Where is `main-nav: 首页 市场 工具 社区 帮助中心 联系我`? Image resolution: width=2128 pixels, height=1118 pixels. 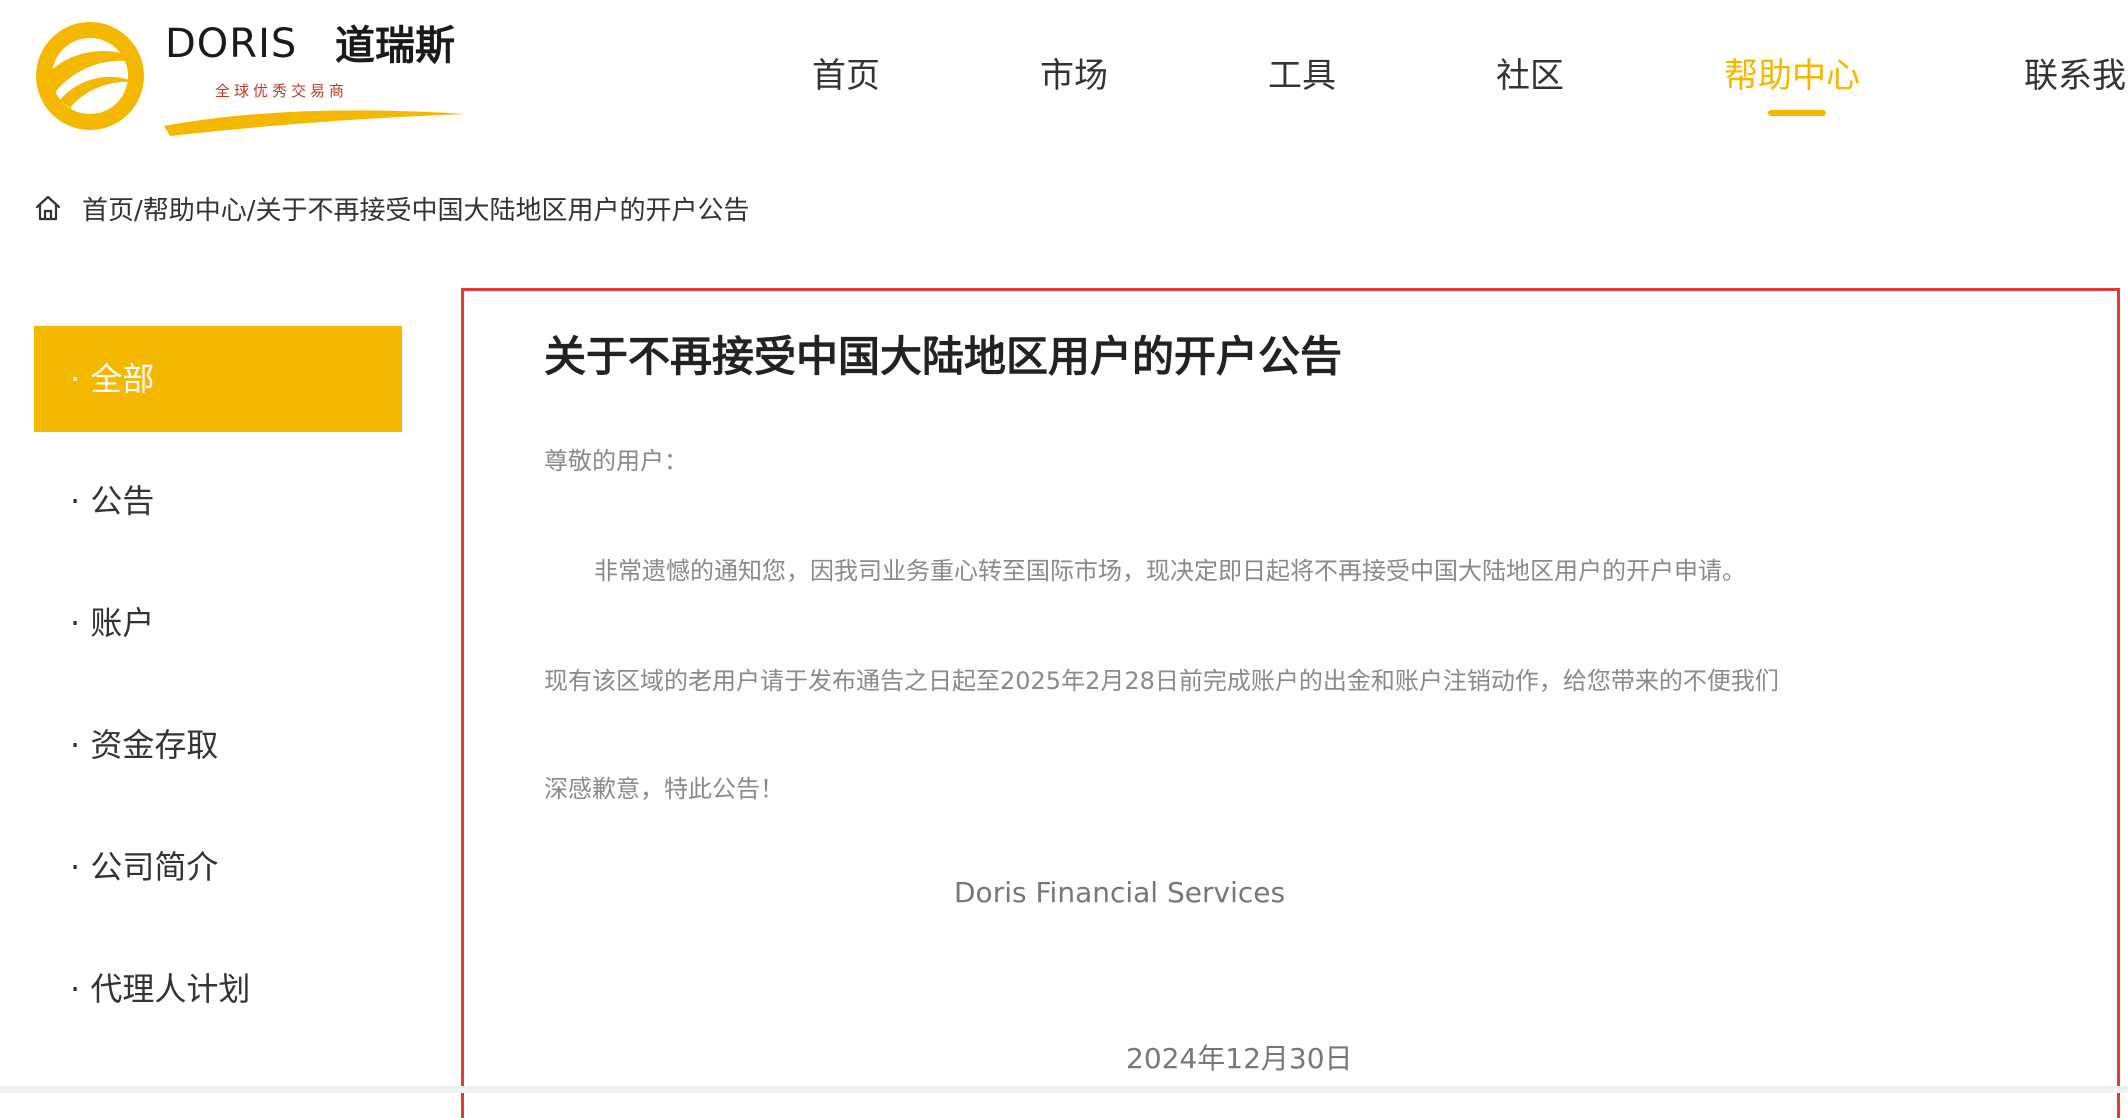
main-nav: 首页 市场 工具 社区 帮助中心 联系我 is located at coordinates (1064, 75).